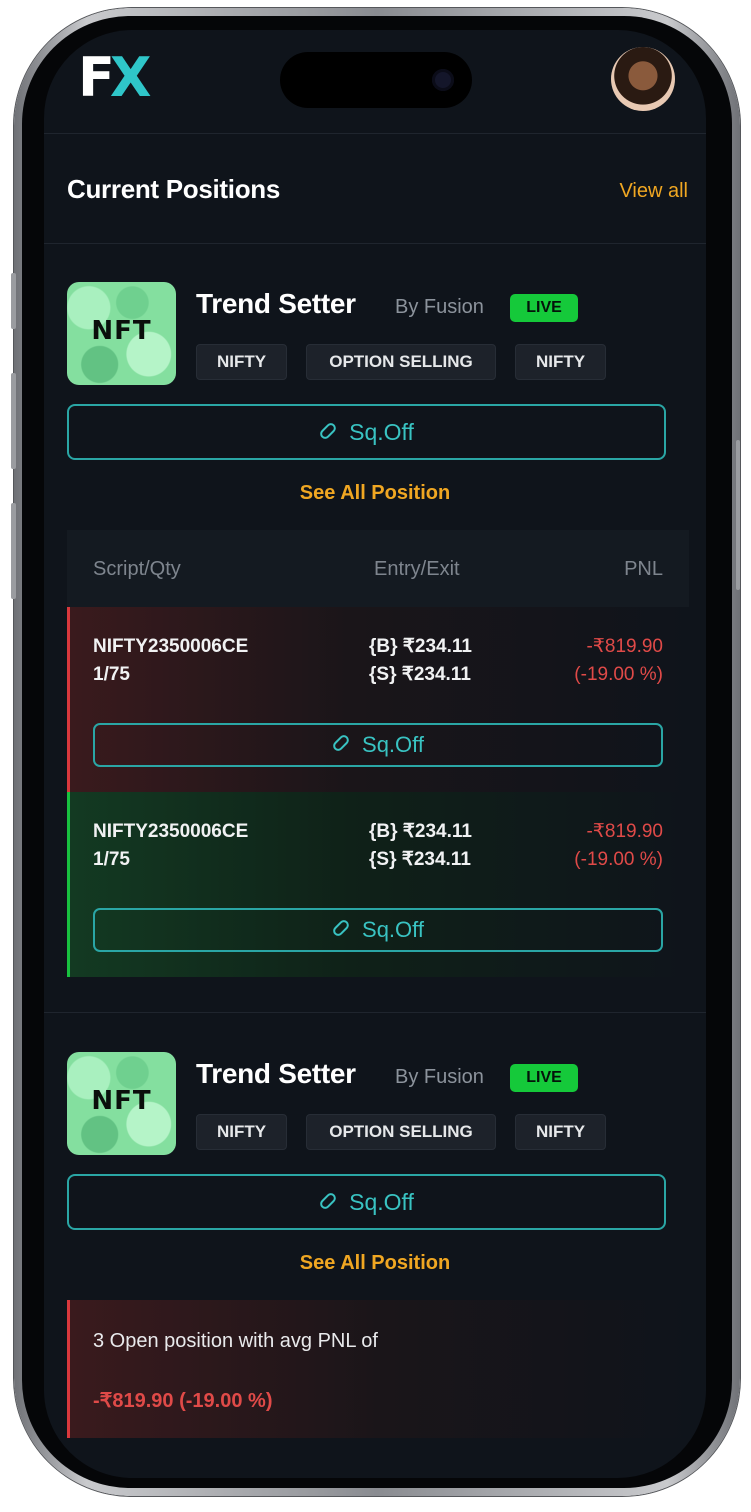  Describe the element at coordinates (235, 1341) in the screenshot. I see `summary-text: 3 Open position with avg PNL of` at that location.